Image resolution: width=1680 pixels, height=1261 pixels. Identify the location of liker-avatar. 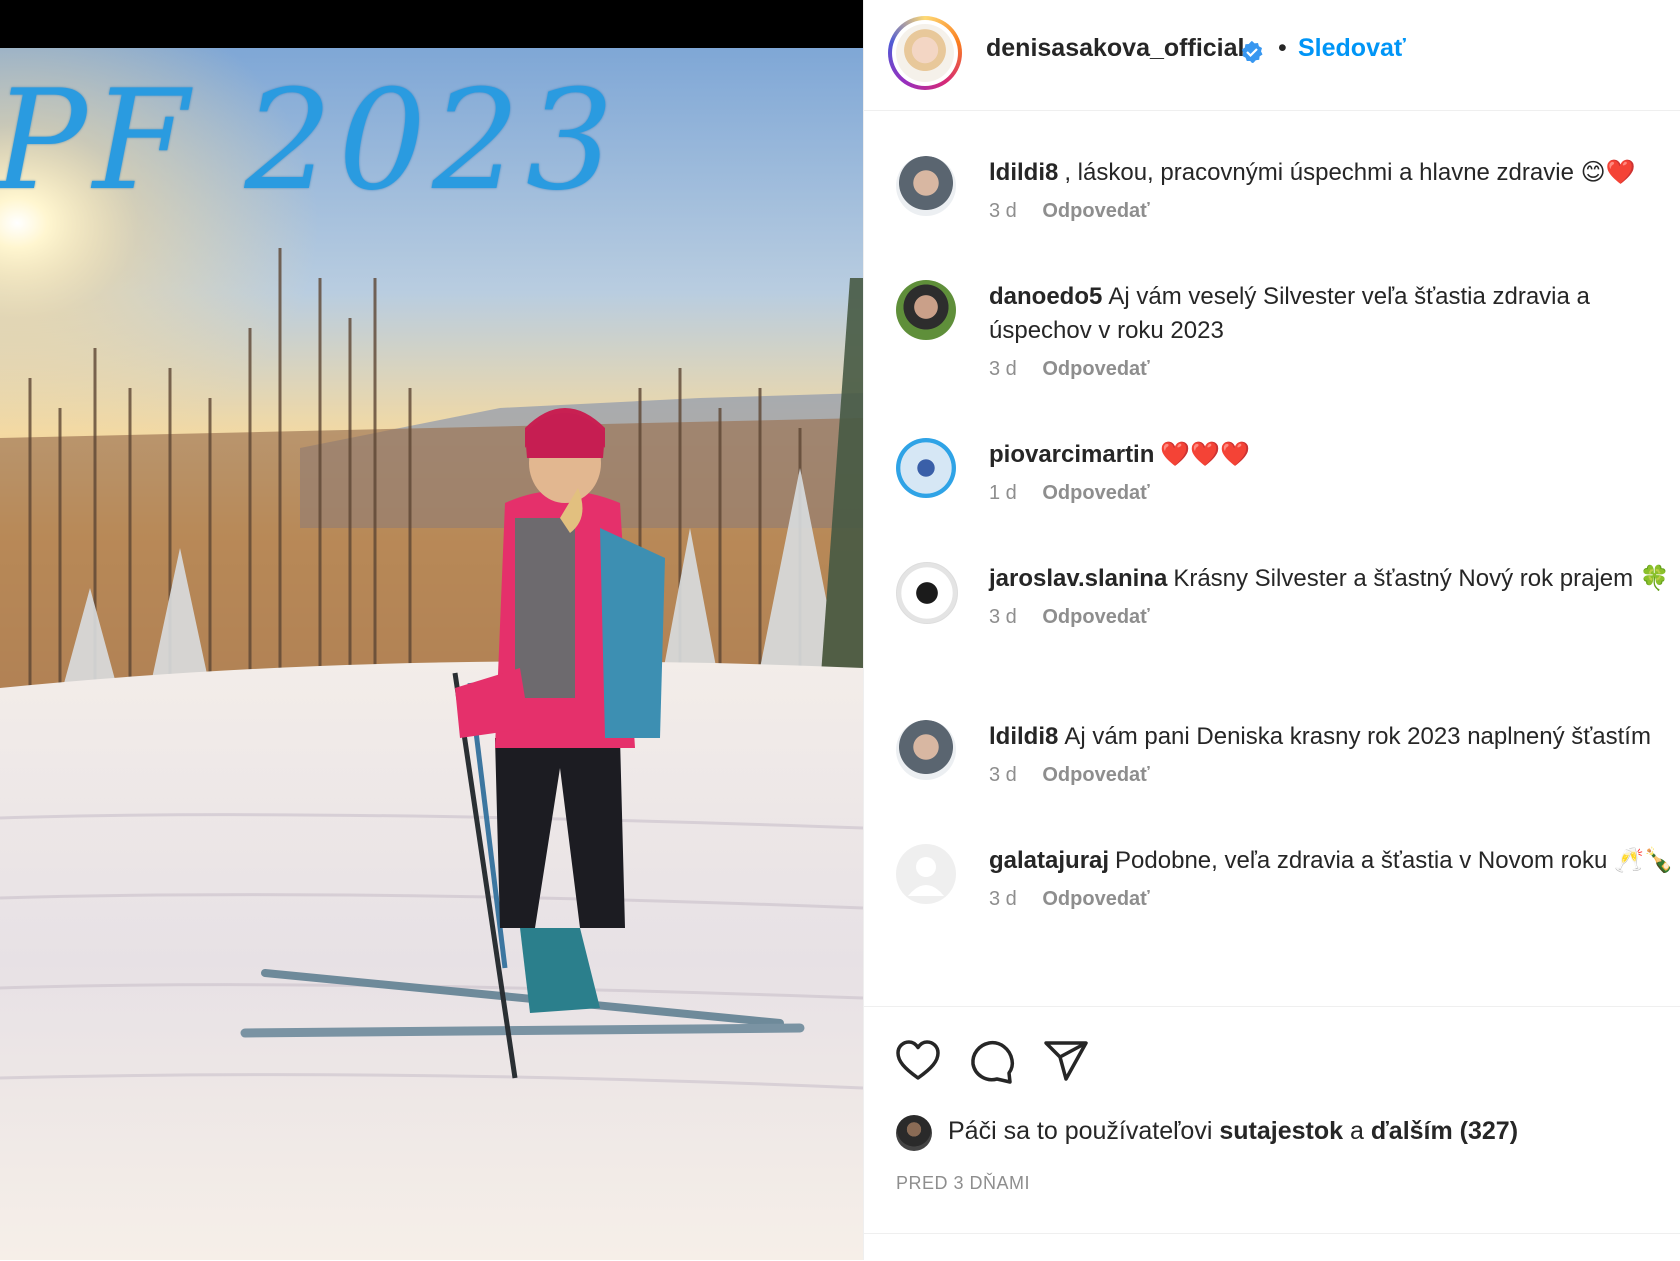
(914, 1133).